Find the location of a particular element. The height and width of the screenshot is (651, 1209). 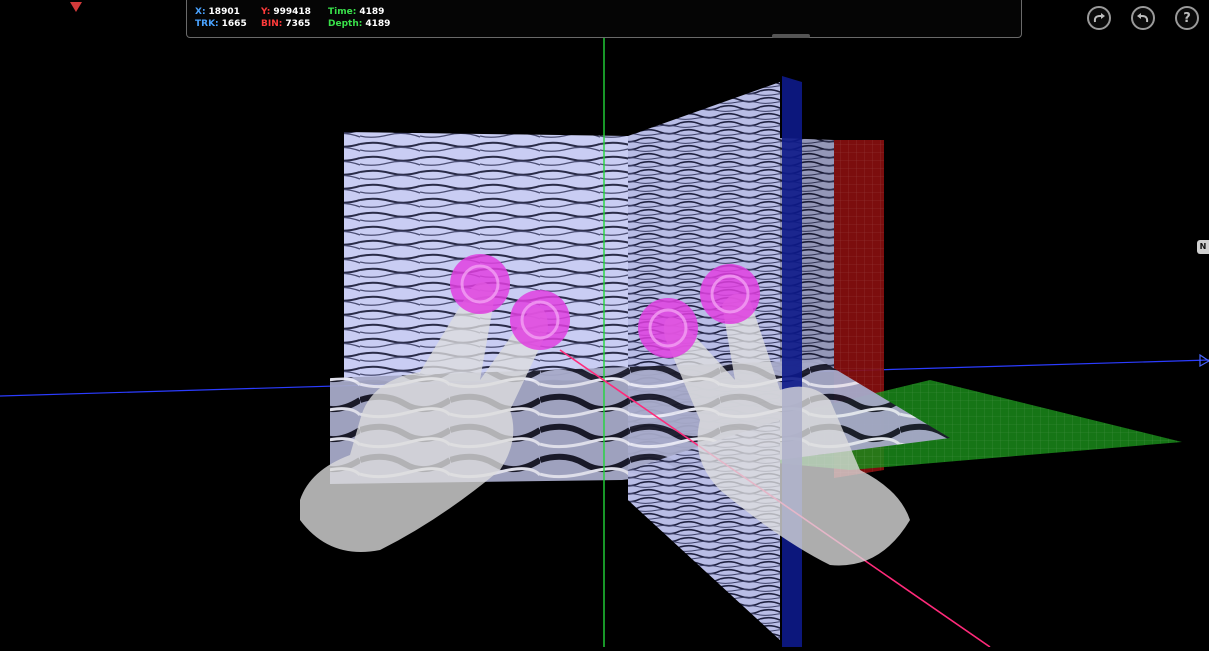

redo-icon is located at coordinates (1099, 18).